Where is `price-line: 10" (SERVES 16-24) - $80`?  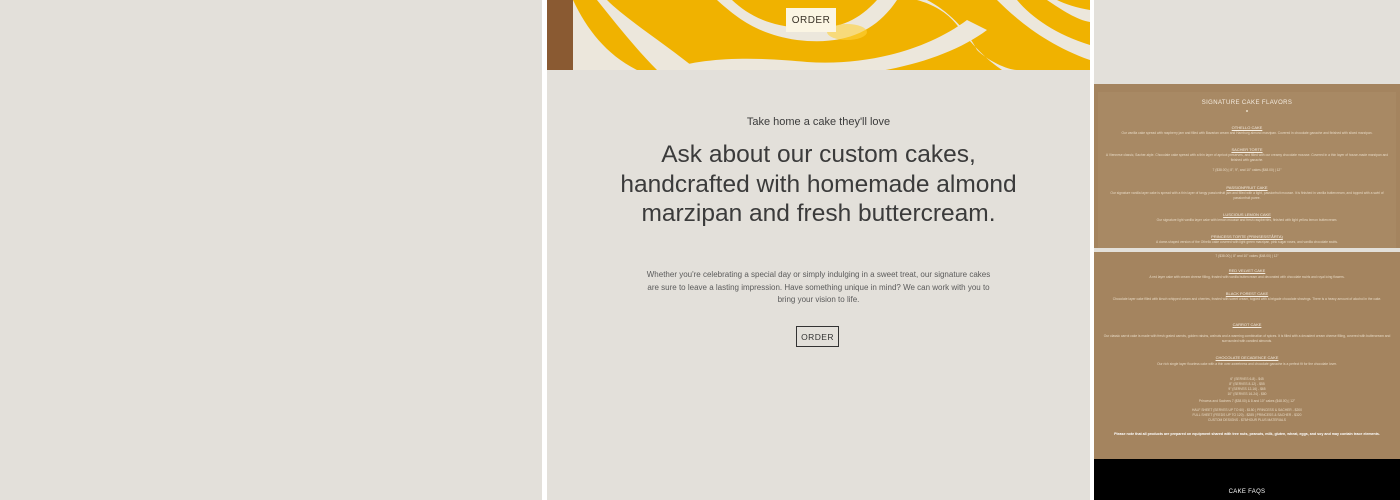
price-line: 10" (SERVES 16-24) - $80 is located at coordinates (1247, 394).